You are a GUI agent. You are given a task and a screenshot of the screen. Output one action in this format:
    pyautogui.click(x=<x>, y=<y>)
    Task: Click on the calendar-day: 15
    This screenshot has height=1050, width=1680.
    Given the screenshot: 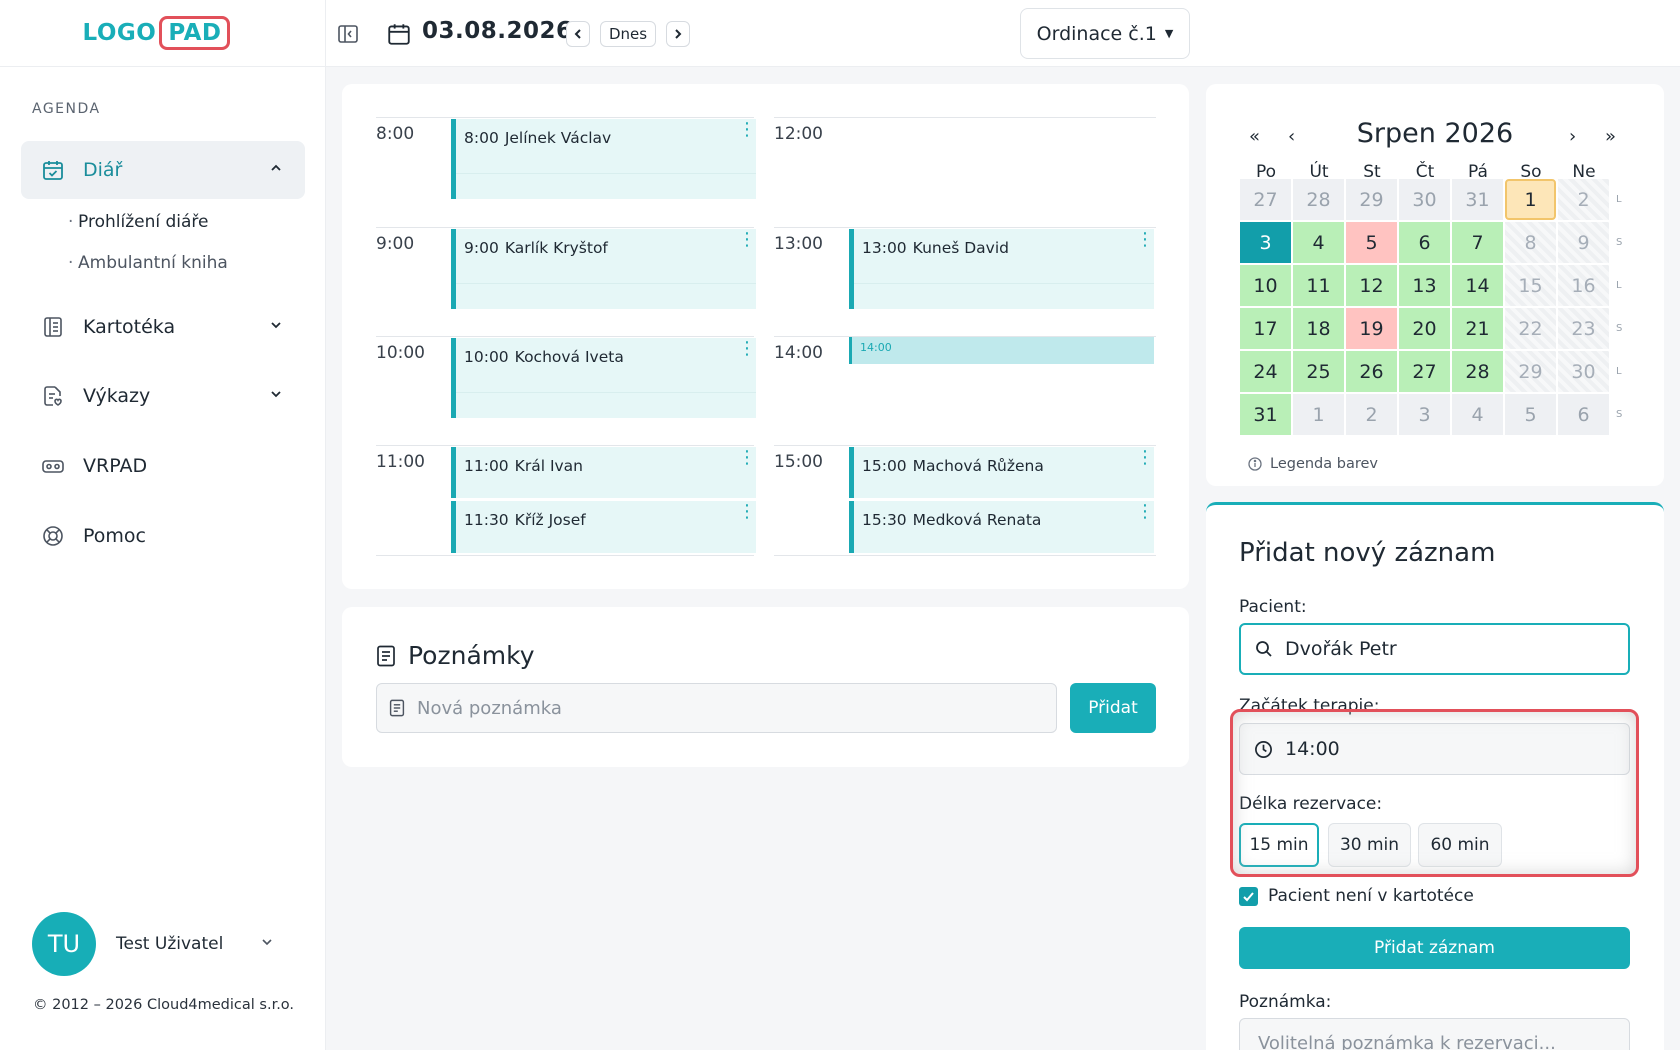 What is the action you would take?
    pyautogui.click(x=1530, y=285)
    